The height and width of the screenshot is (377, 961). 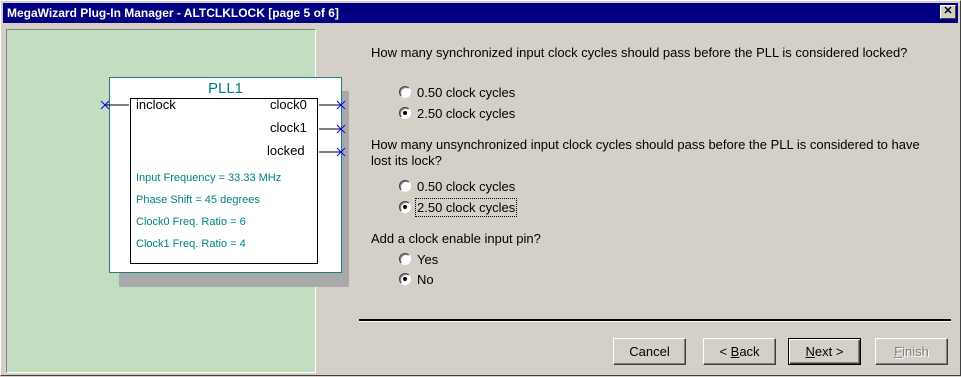 I want to click on port-clock1: clock1, so click(x=288, y=127).